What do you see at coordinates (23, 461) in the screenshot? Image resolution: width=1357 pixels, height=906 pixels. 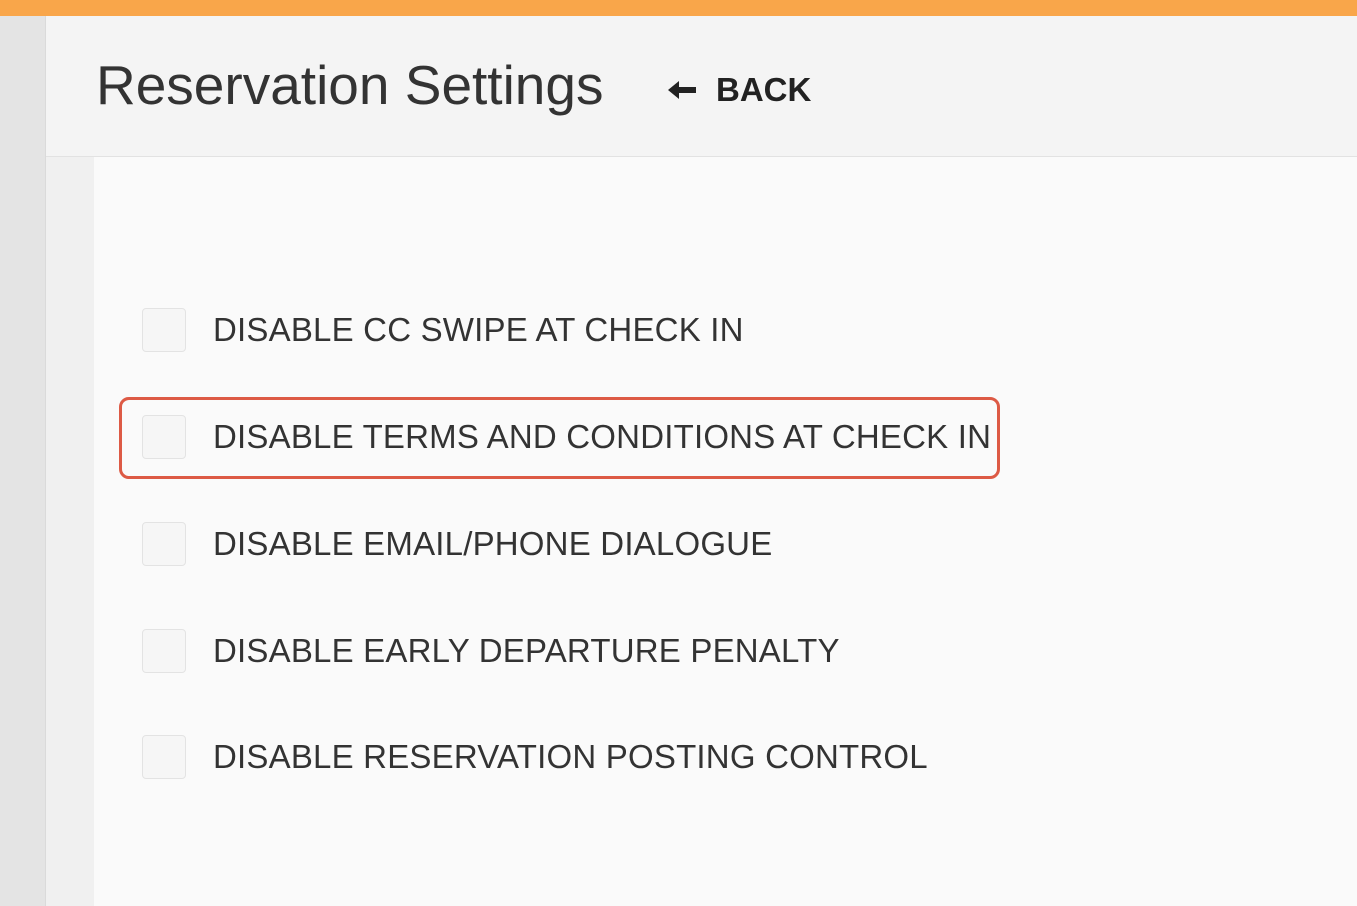 I see `left-sidebar-rail` at bounding box center [23, 461].